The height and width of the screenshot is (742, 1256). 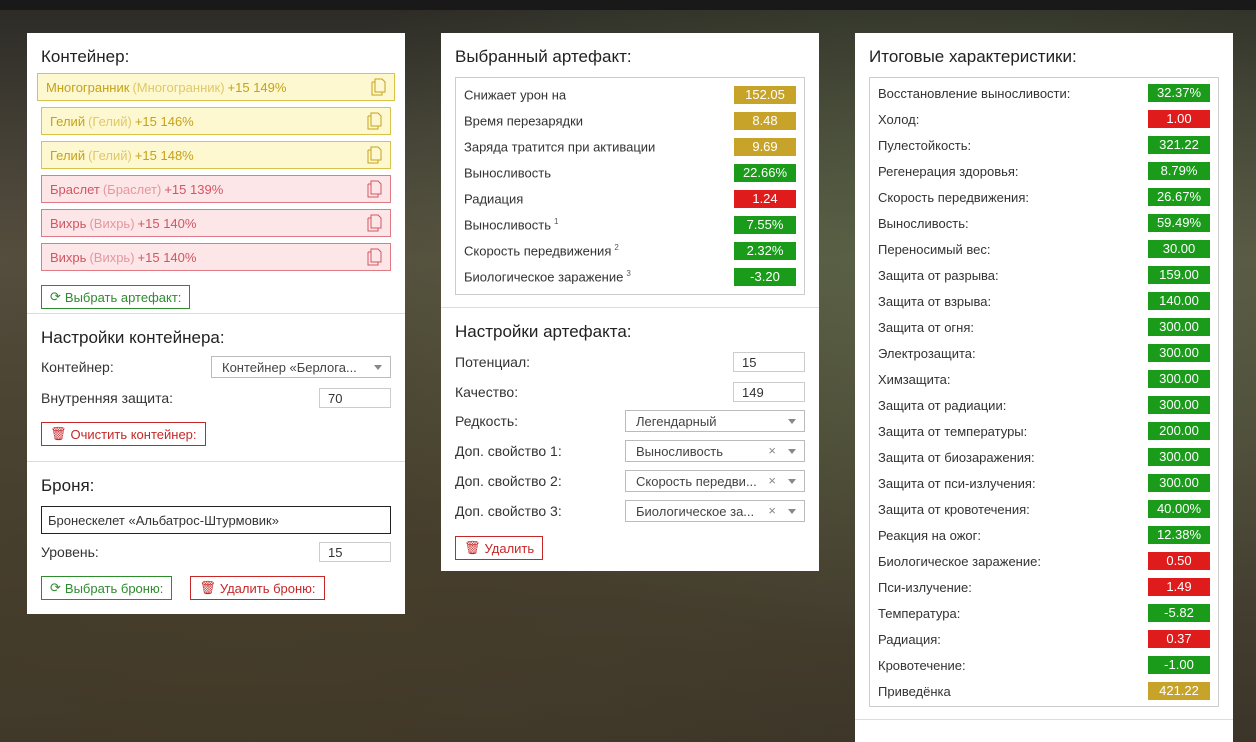 What do you see at coordinates (543, 331) in the screenshot?
I see `artifact-settings-title: Настройки артефакта:` at bounding box center [543, 331].